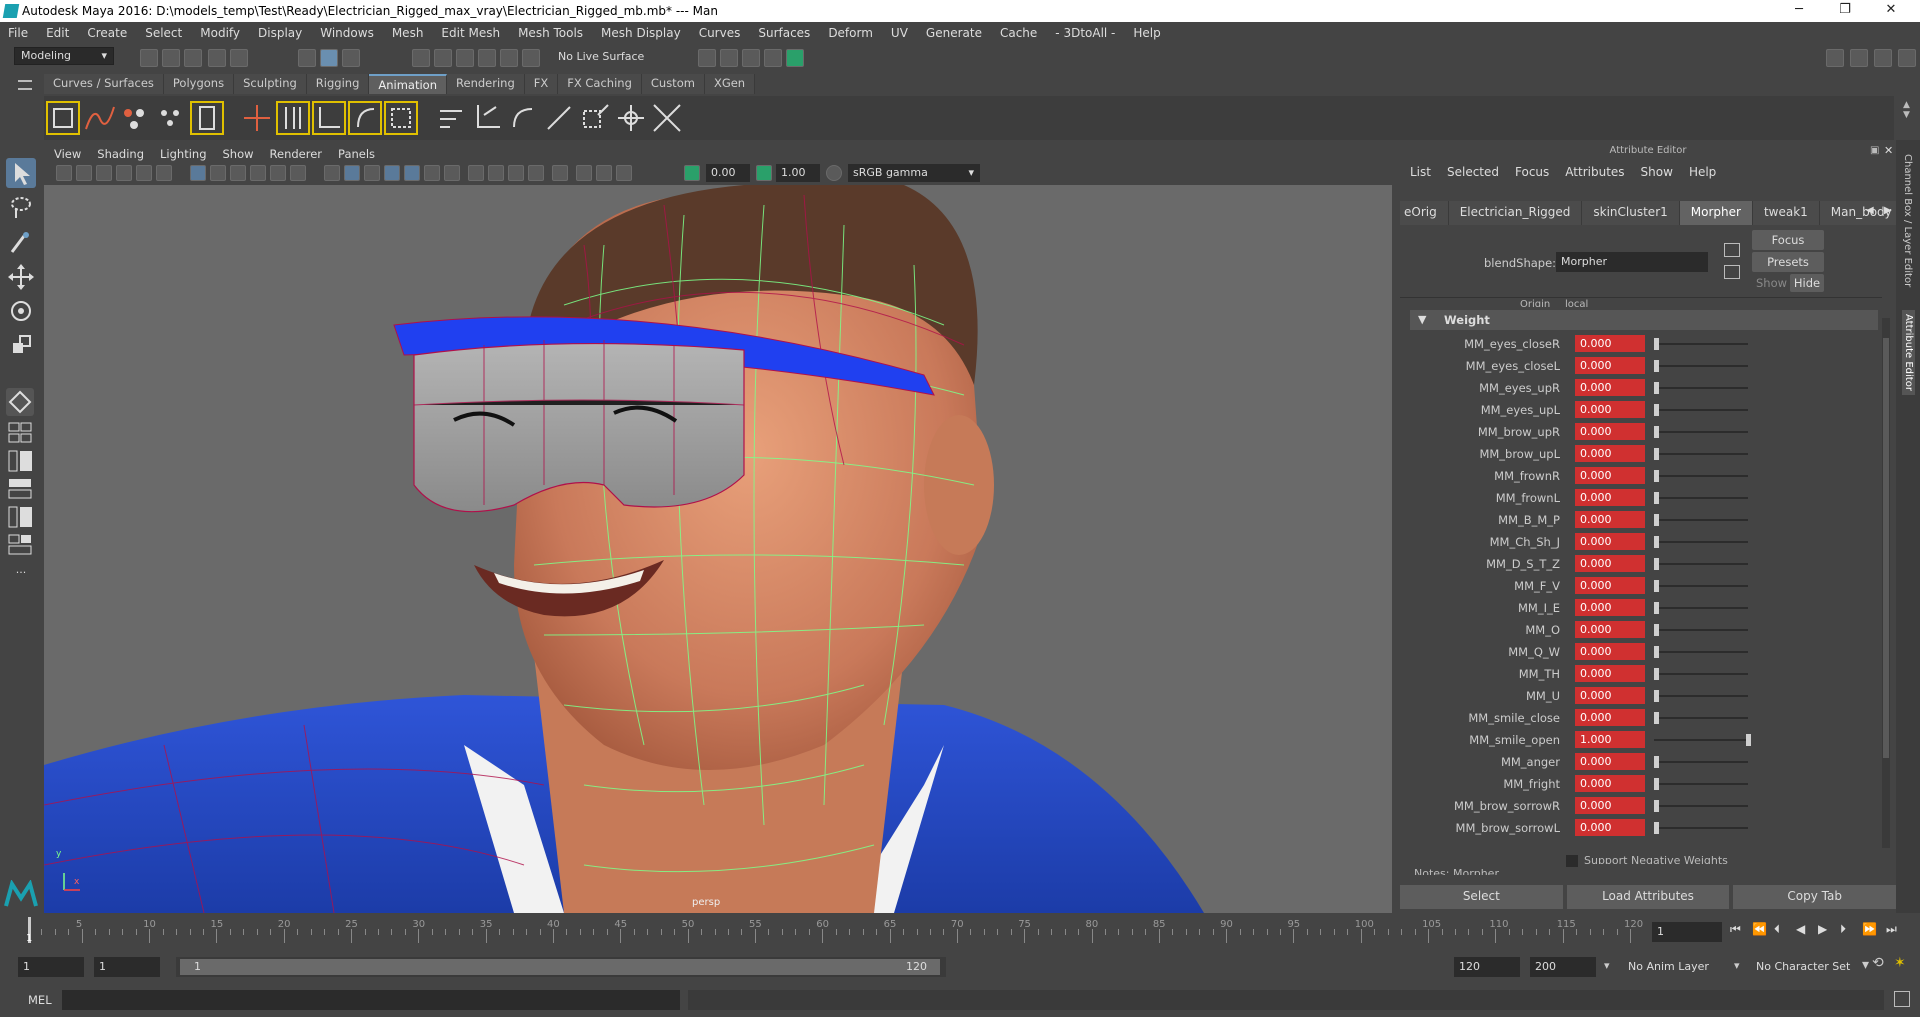  Describe the element at coordinates (332, 173) in the screenshot. I see `wireframe-icon` at that location.